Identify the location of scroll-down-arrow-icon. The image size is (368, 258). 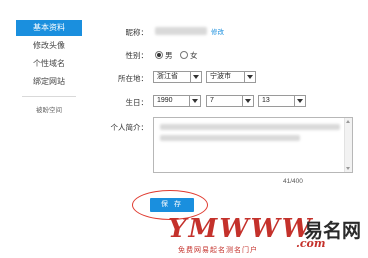
(348, 168).